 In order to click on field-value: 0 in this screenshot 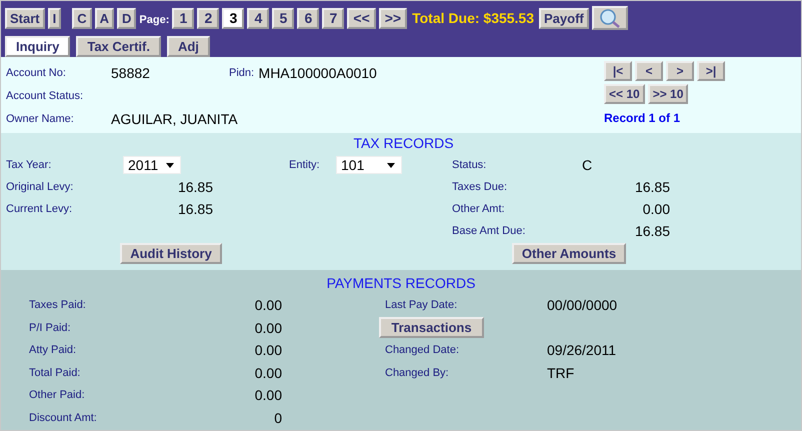, I will do `click(277, 418)`.